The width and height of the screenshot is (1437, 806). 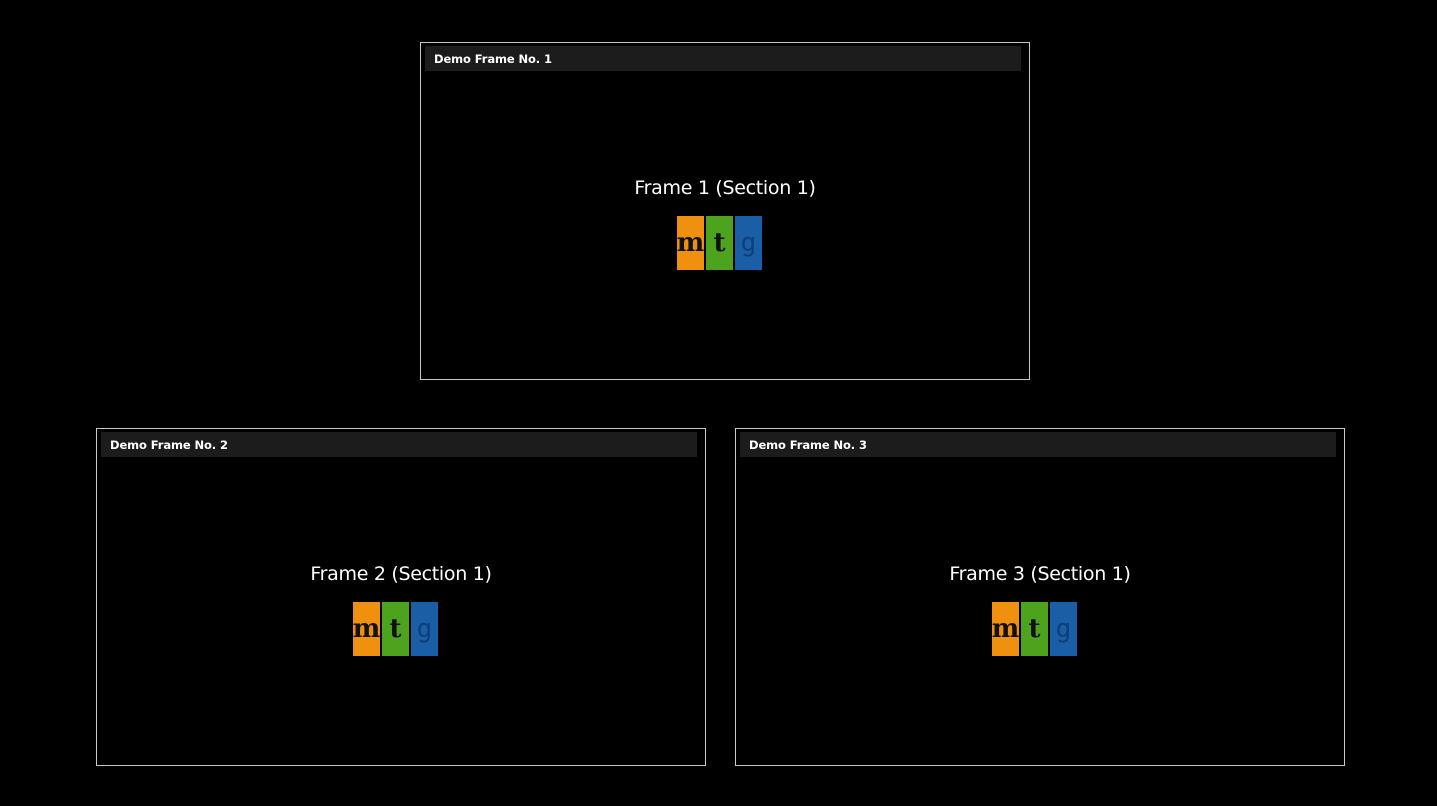 What do you see at coordinates (725, 188) in the screenshot?
I see `frame-heading: Frame 1 (Section 1)` at bounding box center [725, 188].